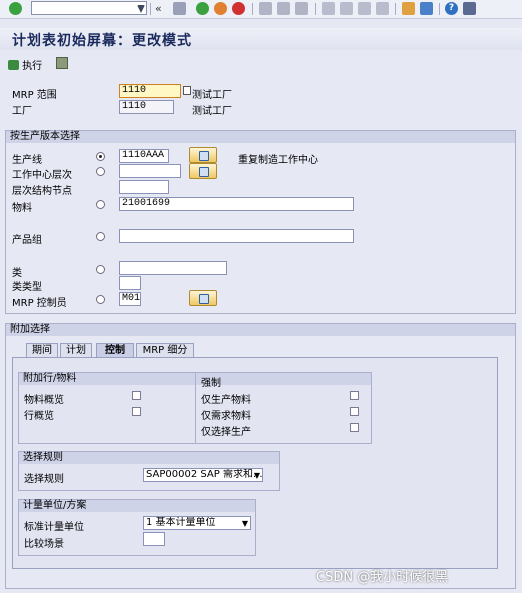 This screenshot has width=522, height=593. What do you see at coordinates (382, 577) in the screenshot?
I see `watermark: CSDN @我小时候很黑` at bounding box center [382, 577].